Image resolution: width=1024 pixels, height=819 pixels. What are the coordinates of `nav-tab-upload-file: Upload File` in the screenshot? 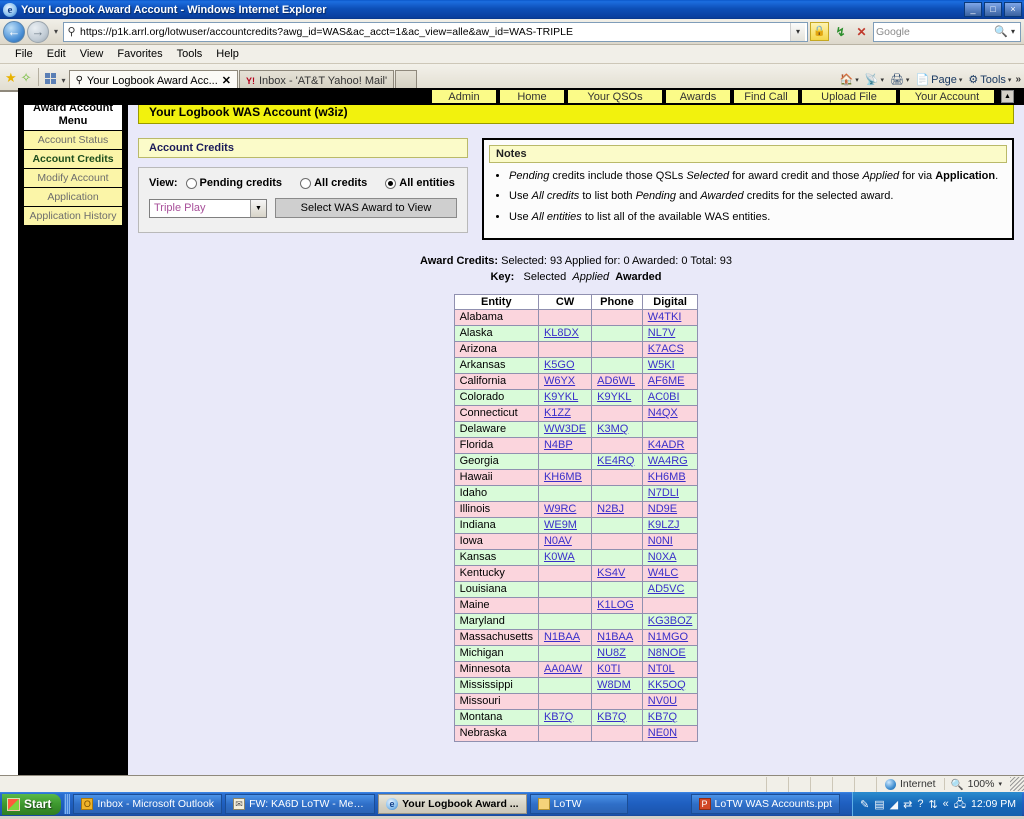 It's located at (849, 96).